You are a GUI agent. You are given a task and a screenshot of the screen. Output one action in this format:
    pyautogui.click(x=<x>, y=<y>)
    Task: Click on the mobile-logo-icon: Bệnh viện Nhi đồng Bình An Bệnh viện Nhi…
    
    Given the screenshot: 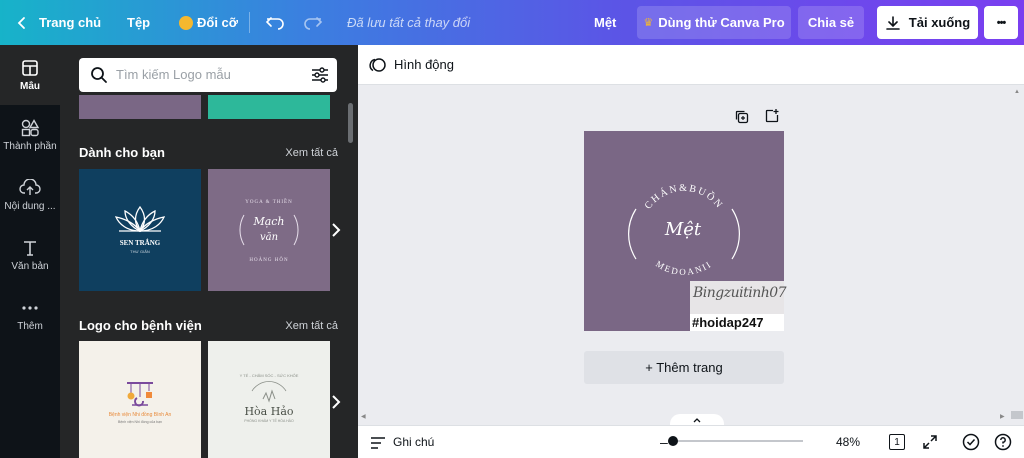 What is the action you would take?
    pyautogui.click(x=140, y=403)
    